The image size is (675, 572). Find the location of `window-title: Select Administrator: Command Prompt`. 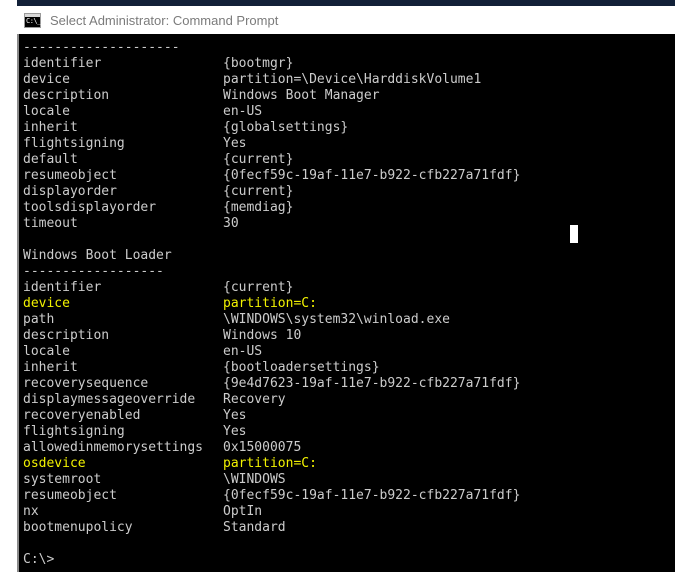

window-title: Select Administrator: Command Prompt is located at coordinates (164, 20).